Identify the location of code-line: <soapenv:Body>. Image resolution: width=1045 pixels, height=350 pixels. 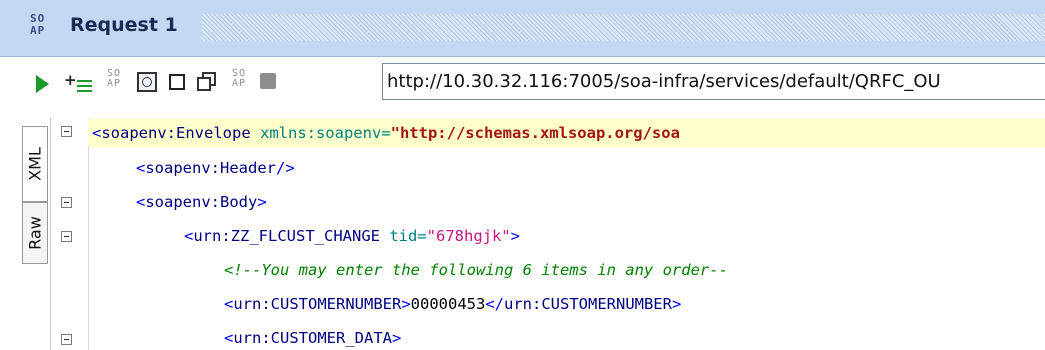
(177, 202).